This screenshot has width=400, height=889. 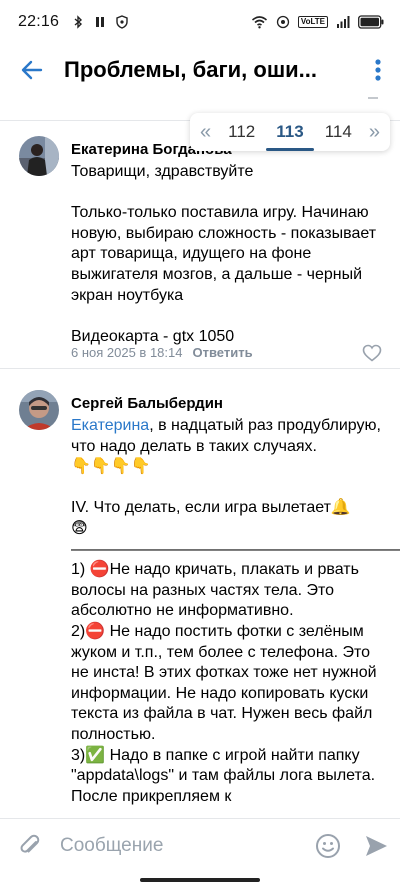 What do you see at coordinates (371, 22) in the screenshot?
I see `battery-icon` at bounding box center [371, 22].